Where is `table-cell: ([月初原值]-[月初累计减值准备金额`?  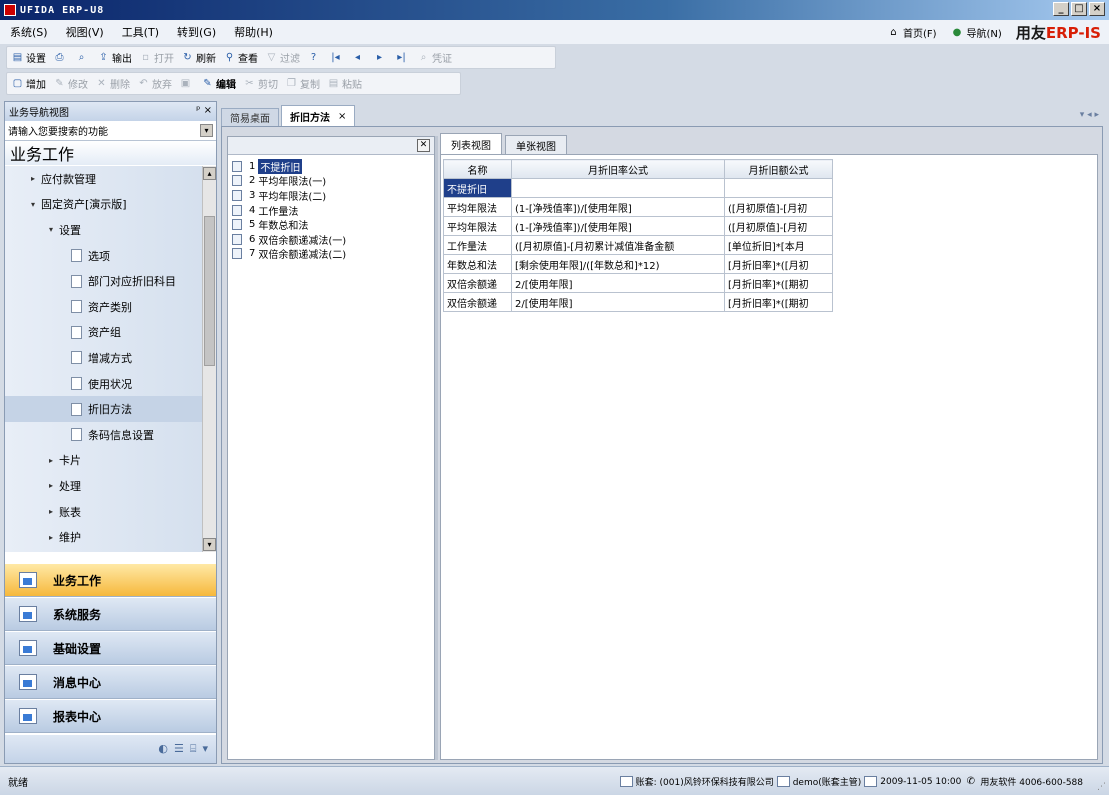 table-cell: ([月初原值]-[月初累计减值准备金额 is located at coordinates (618, 245).